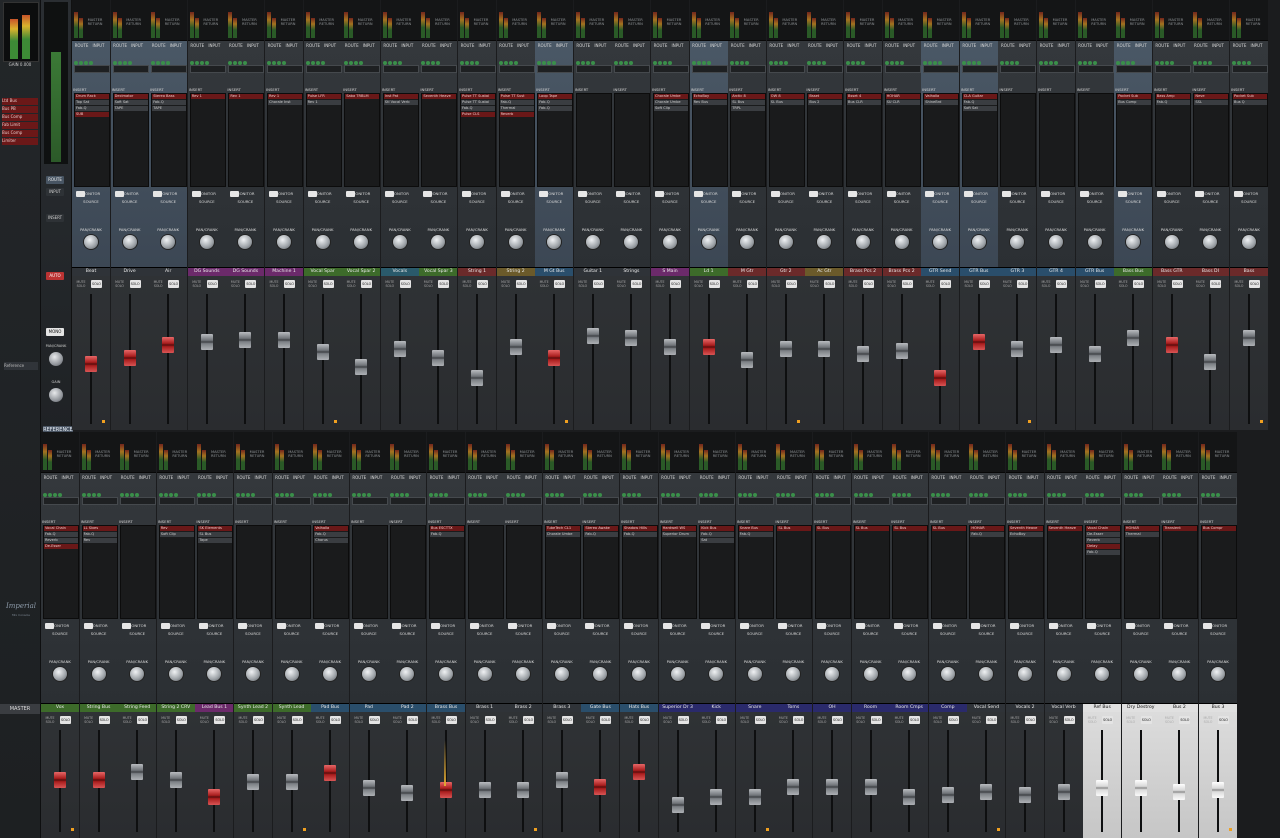  Describe the element at coordinates (1025, 707) in the screenshot. I see `track-name-label: Vocals 2` at that location.